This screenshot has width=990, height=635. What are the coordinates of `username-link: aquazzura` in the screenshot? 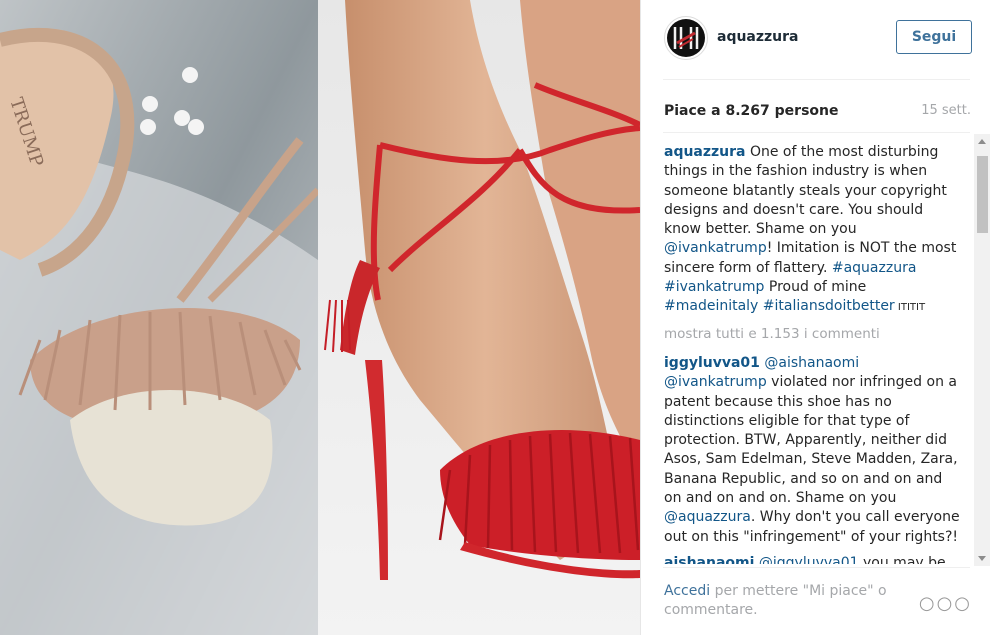 It's located at (758, 37).